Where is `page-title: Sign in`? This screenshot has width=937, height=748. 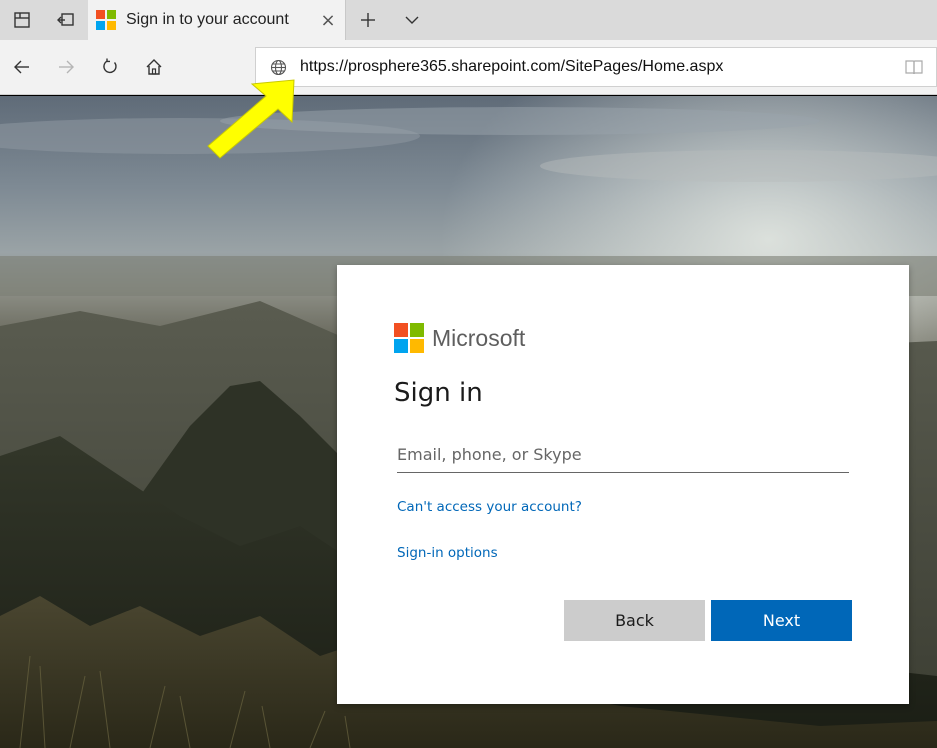 page-title: Sign in is located at coordinates (438, 393).